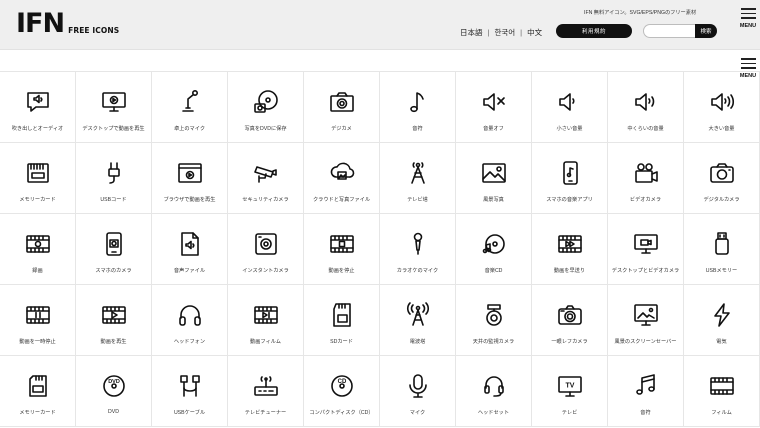 Image resolution: width=760 pixels, height=428 pixels. What do you see at coordinates (40, 23) in the screenshot?
I see `logo-mark: IFN` at bounding box center [40, 23].